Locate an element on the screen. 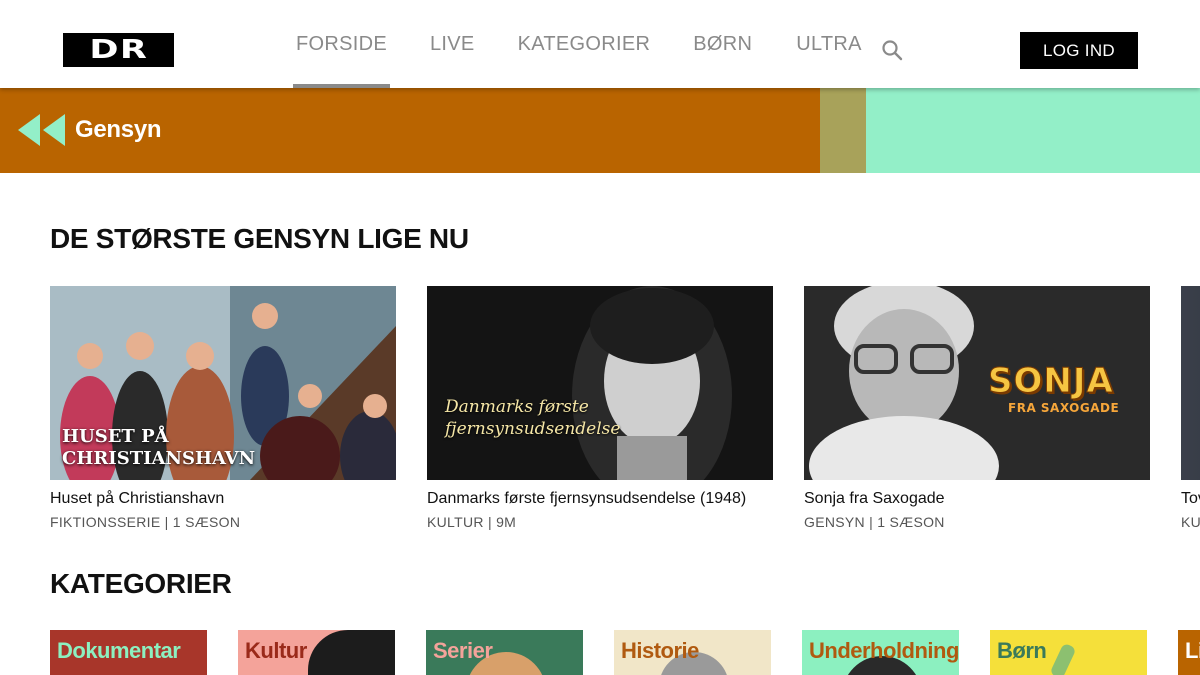  category-historie: Historie is located at coordinates (692, 652).